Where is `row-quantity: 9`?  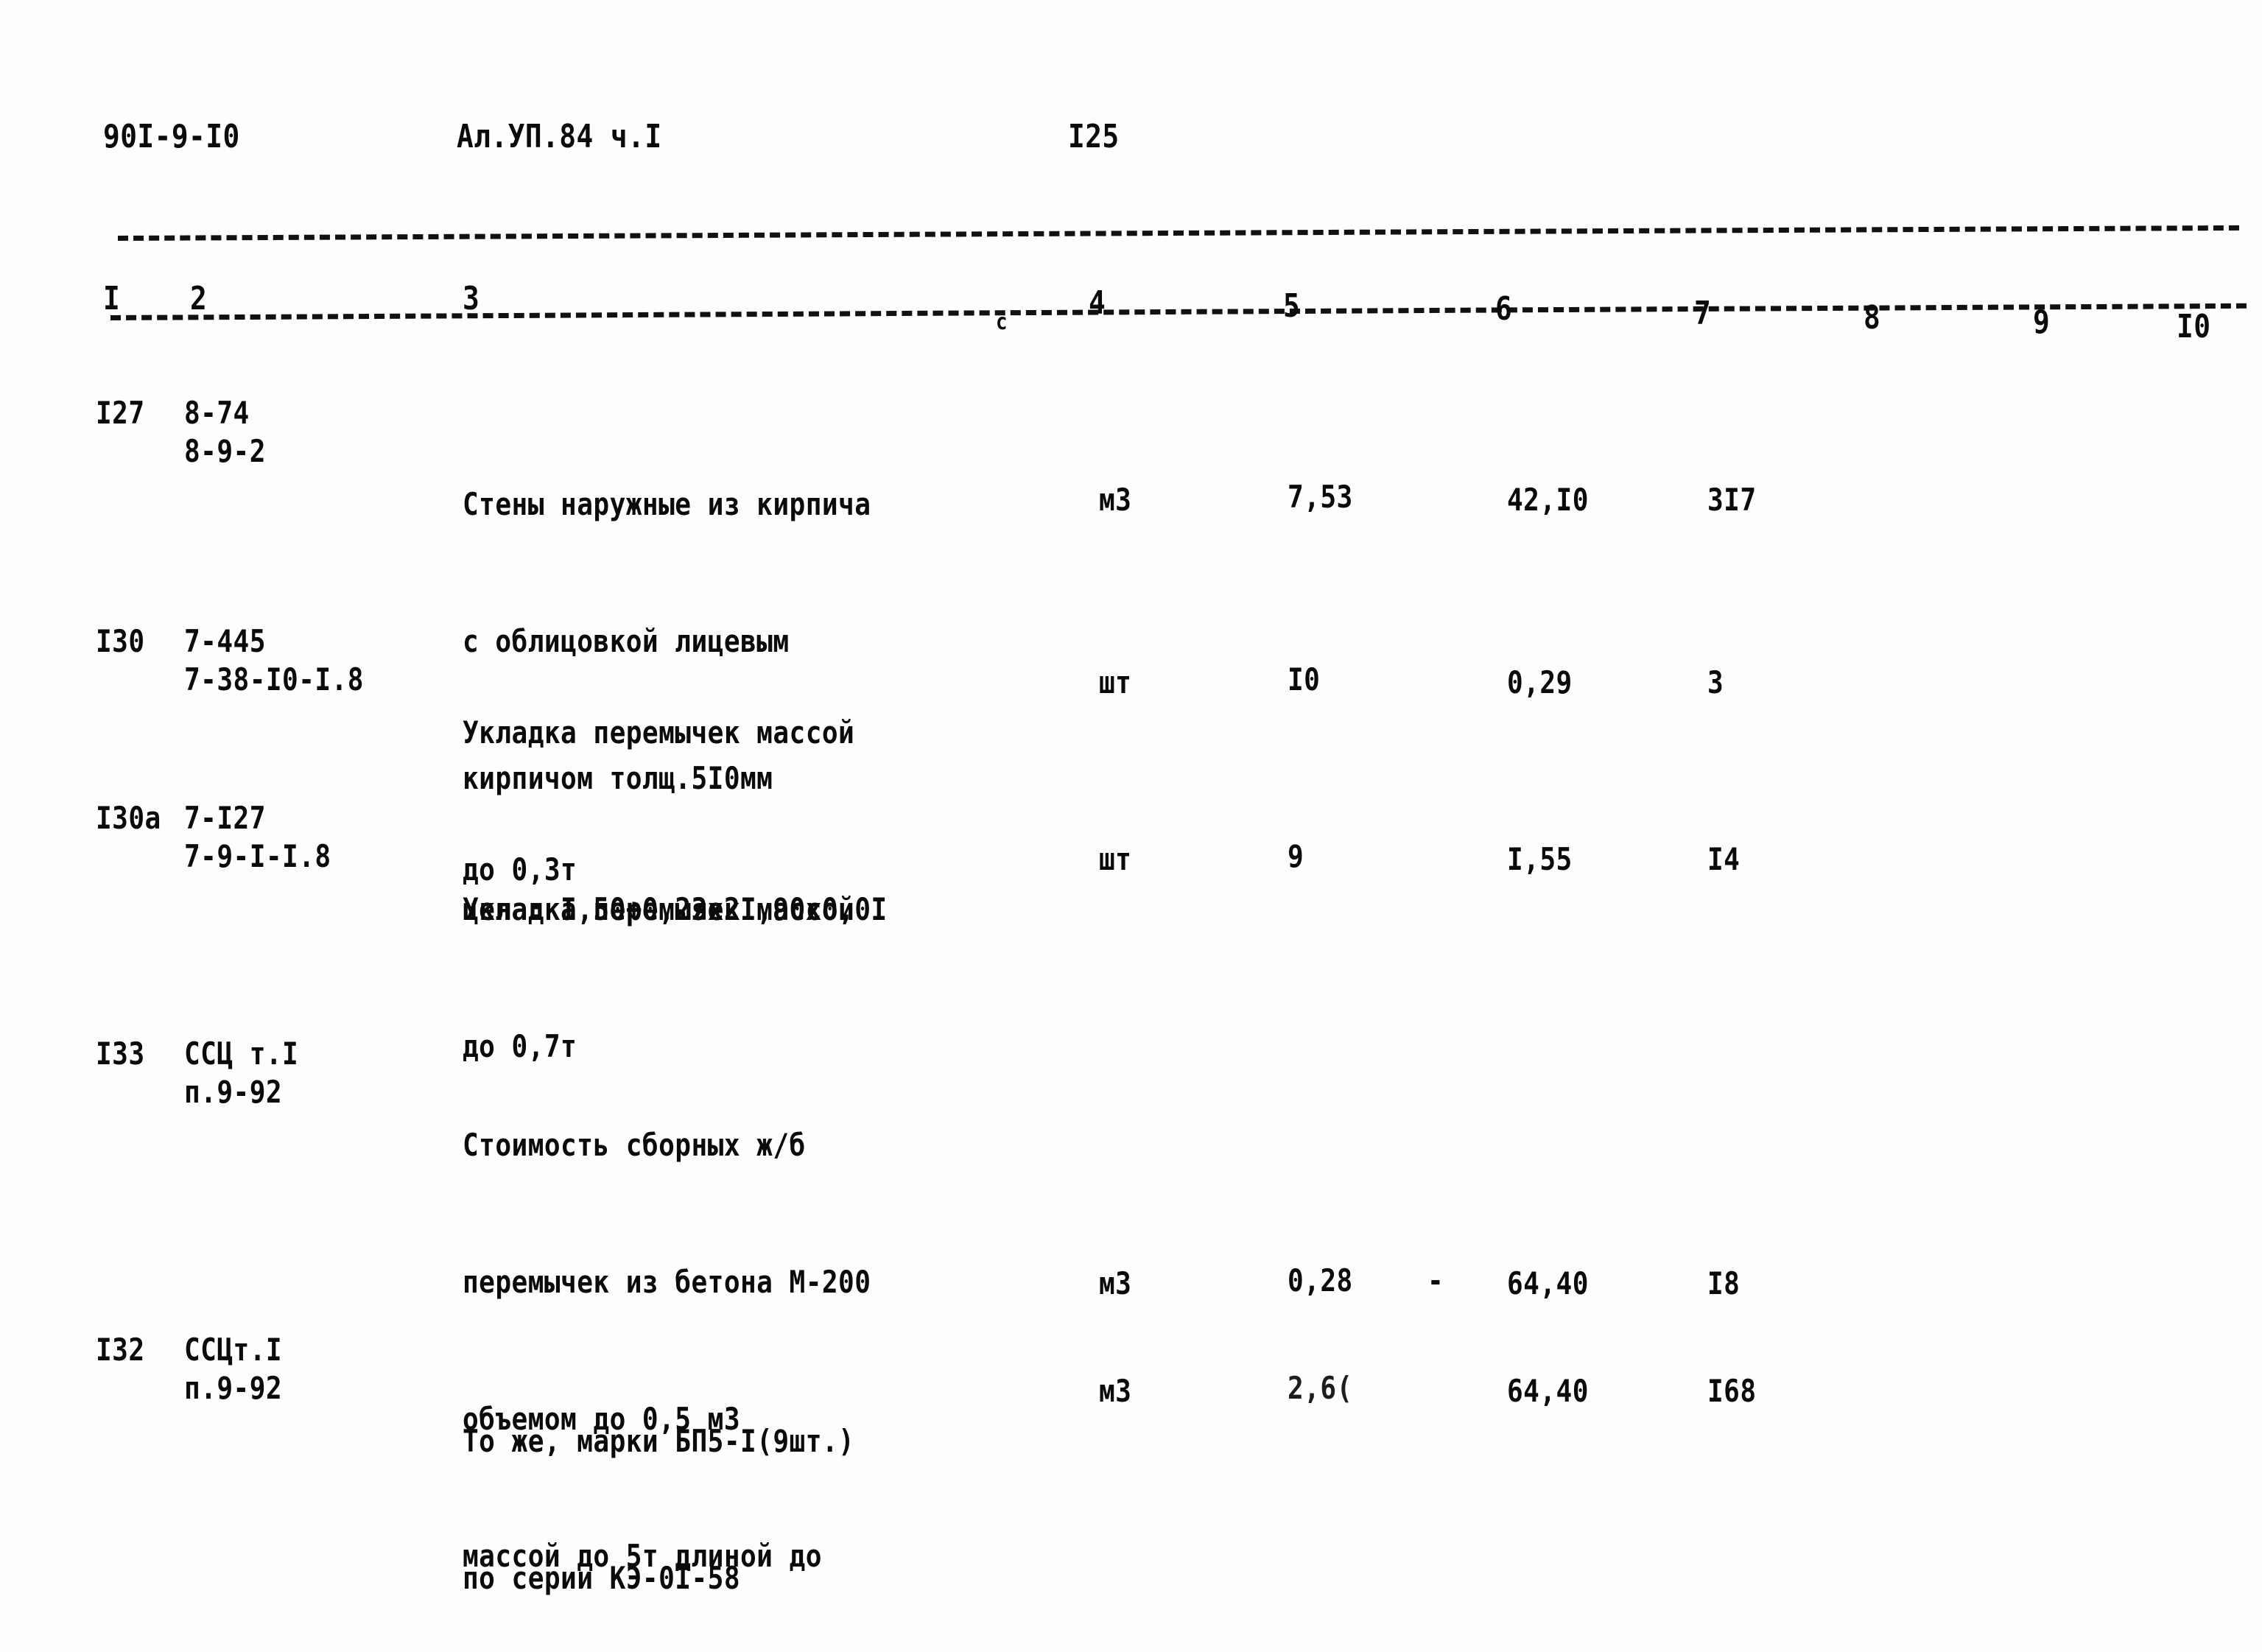
row-quantity: 9 is located at coordinates (1296, 856).